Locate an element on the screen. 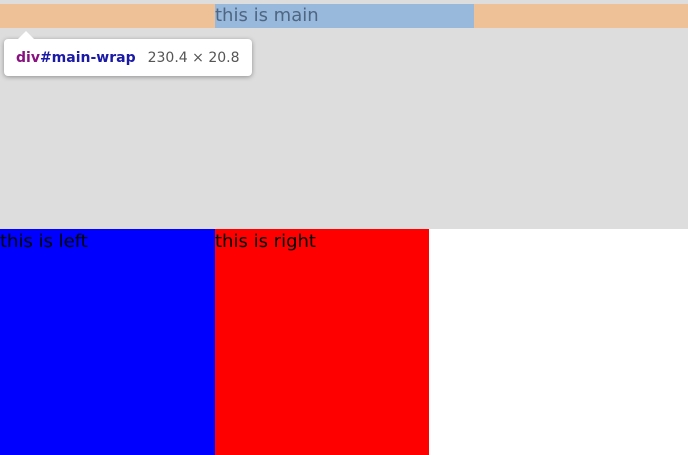  tooltip-id: #main-wrap is located at coordinates (87, 57).